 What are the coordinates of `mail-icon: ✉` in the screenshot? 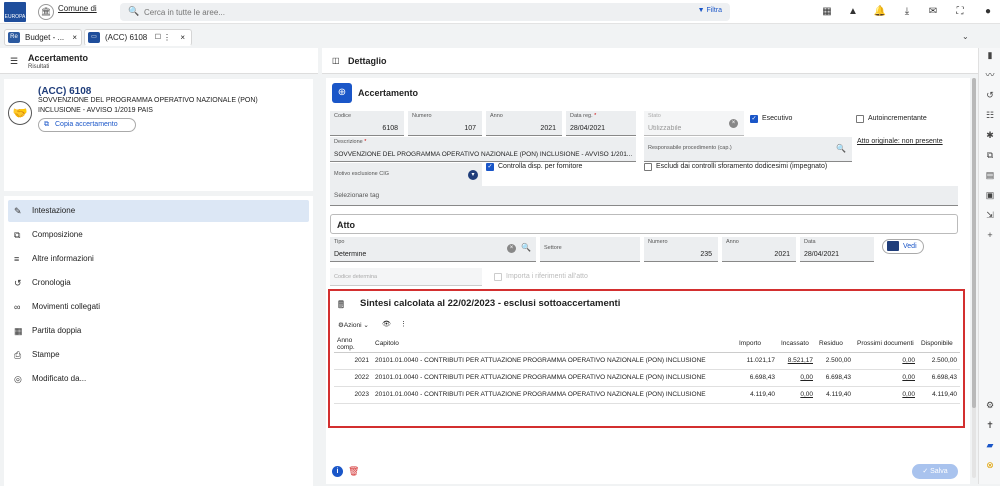 It's located at (933, 12).